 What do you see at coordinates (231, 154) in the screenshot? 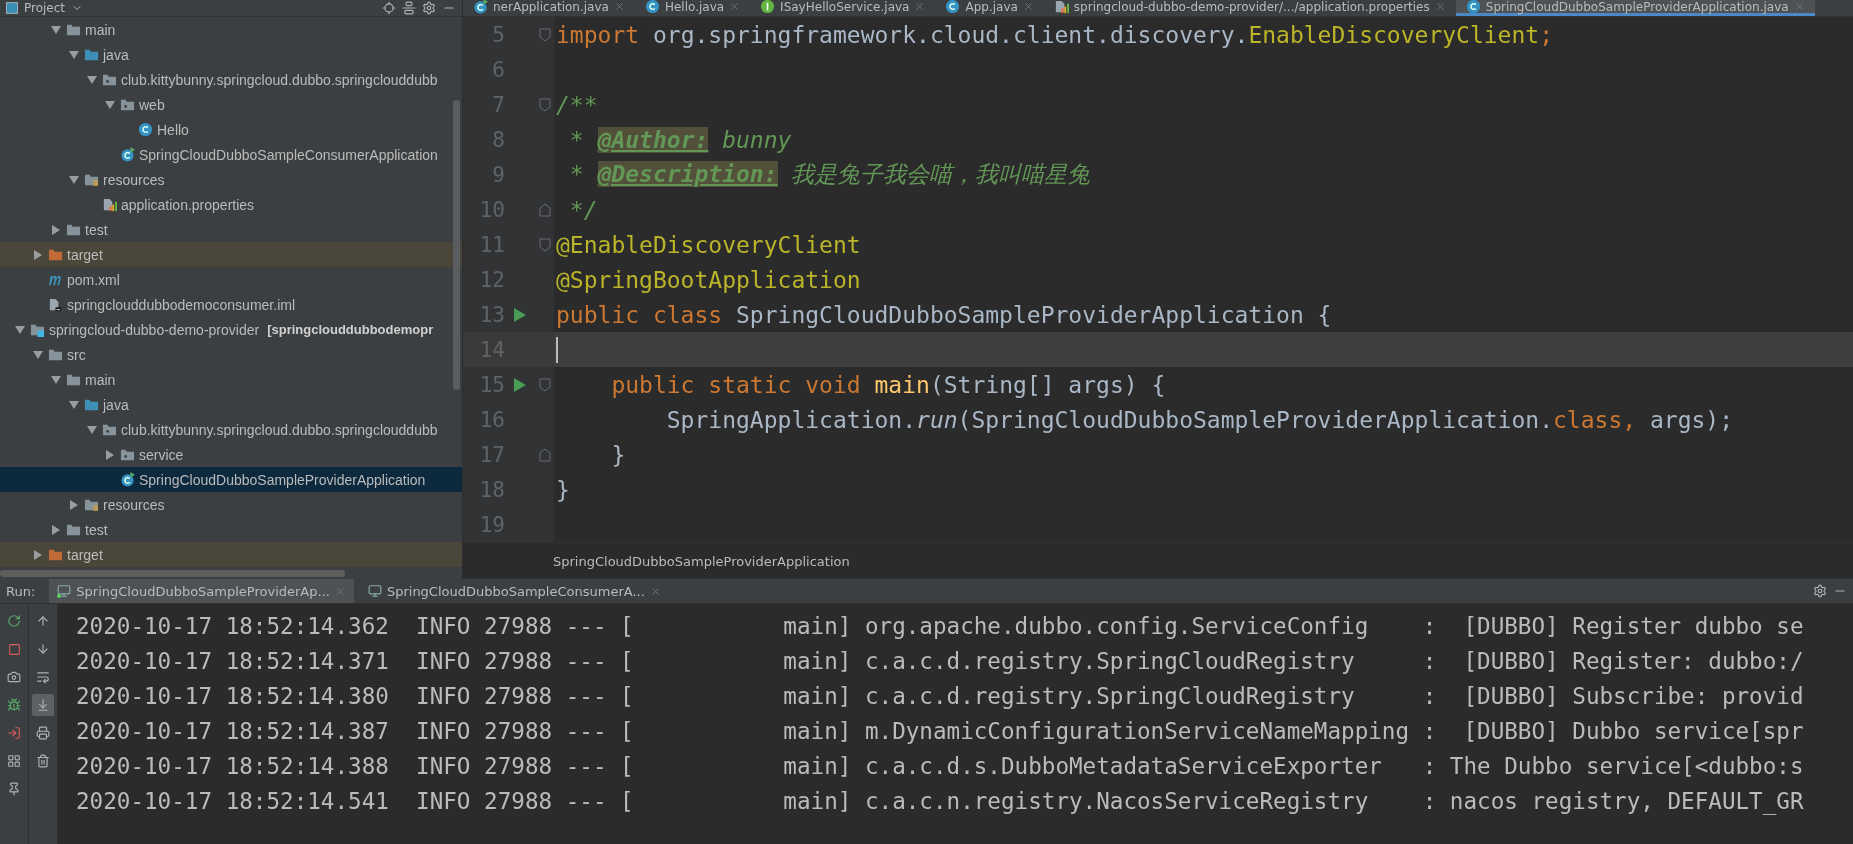
I see `tree-item: SpringCloudDubboSampleConsumerApplication` at bounding box center [231, 154].